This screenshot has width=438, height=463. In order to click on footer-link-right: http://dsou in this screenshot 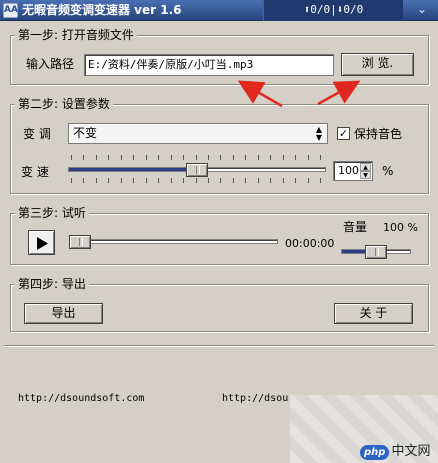, I will do `click(255, 399)`.